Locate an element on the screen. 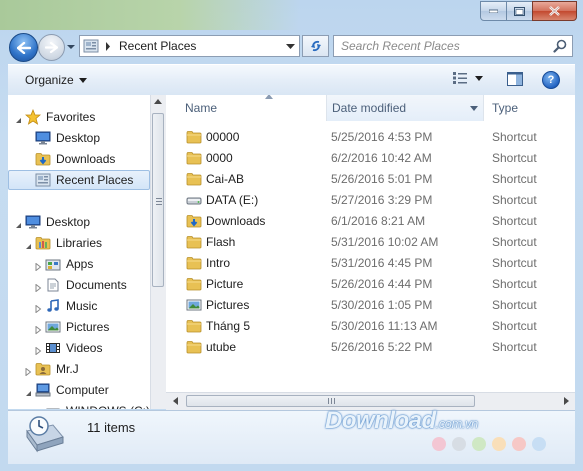  nav-item-favorites: Favorites is located at coordinates (60, 117).